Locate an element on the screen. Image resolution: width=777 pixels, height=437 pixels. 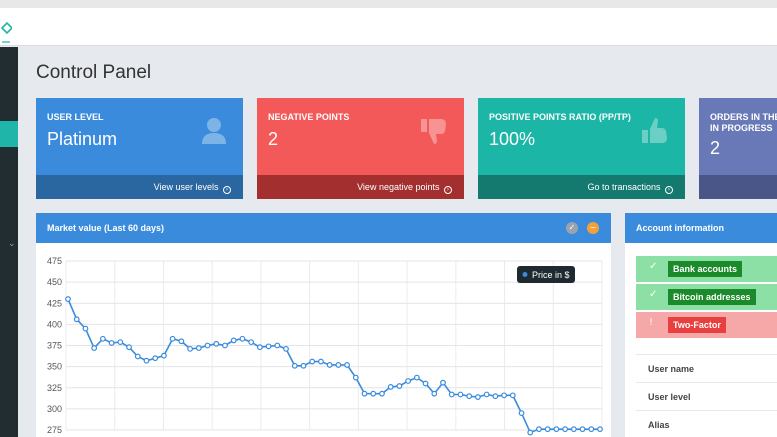
stat-heading: Positive points ratio (pp/tp) is located at coordinates (560, 117).